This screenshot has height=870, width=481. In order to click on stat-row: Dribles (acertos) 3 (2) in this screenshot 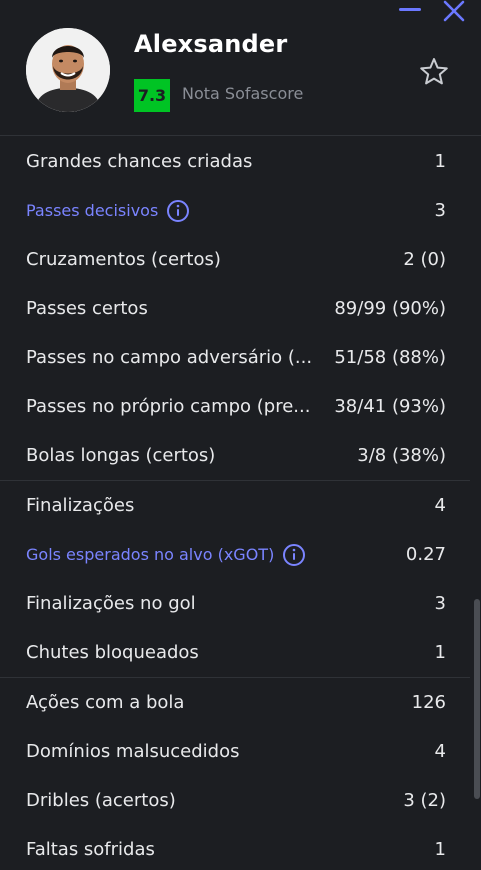, I will do `click(235, 800)`.